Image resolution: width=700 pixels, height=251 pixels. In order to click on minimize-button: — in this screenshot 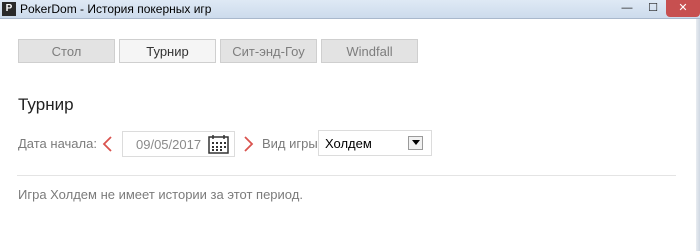, I will do `click(627, 8)`.